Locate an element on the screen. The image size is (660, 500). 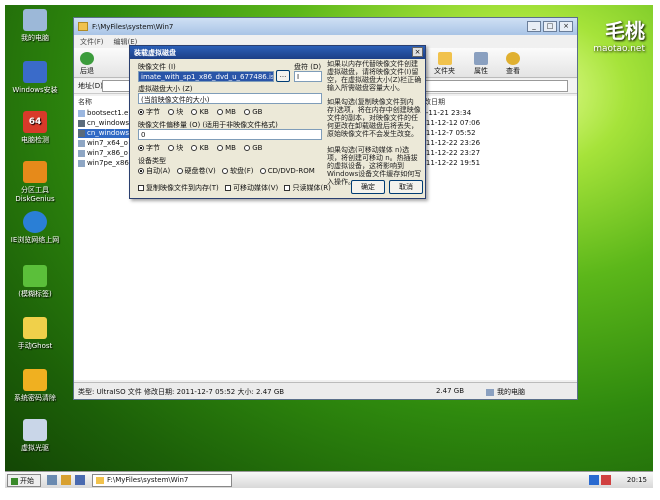
watermark-site: maotao.net is located at coordinates (619, 49).